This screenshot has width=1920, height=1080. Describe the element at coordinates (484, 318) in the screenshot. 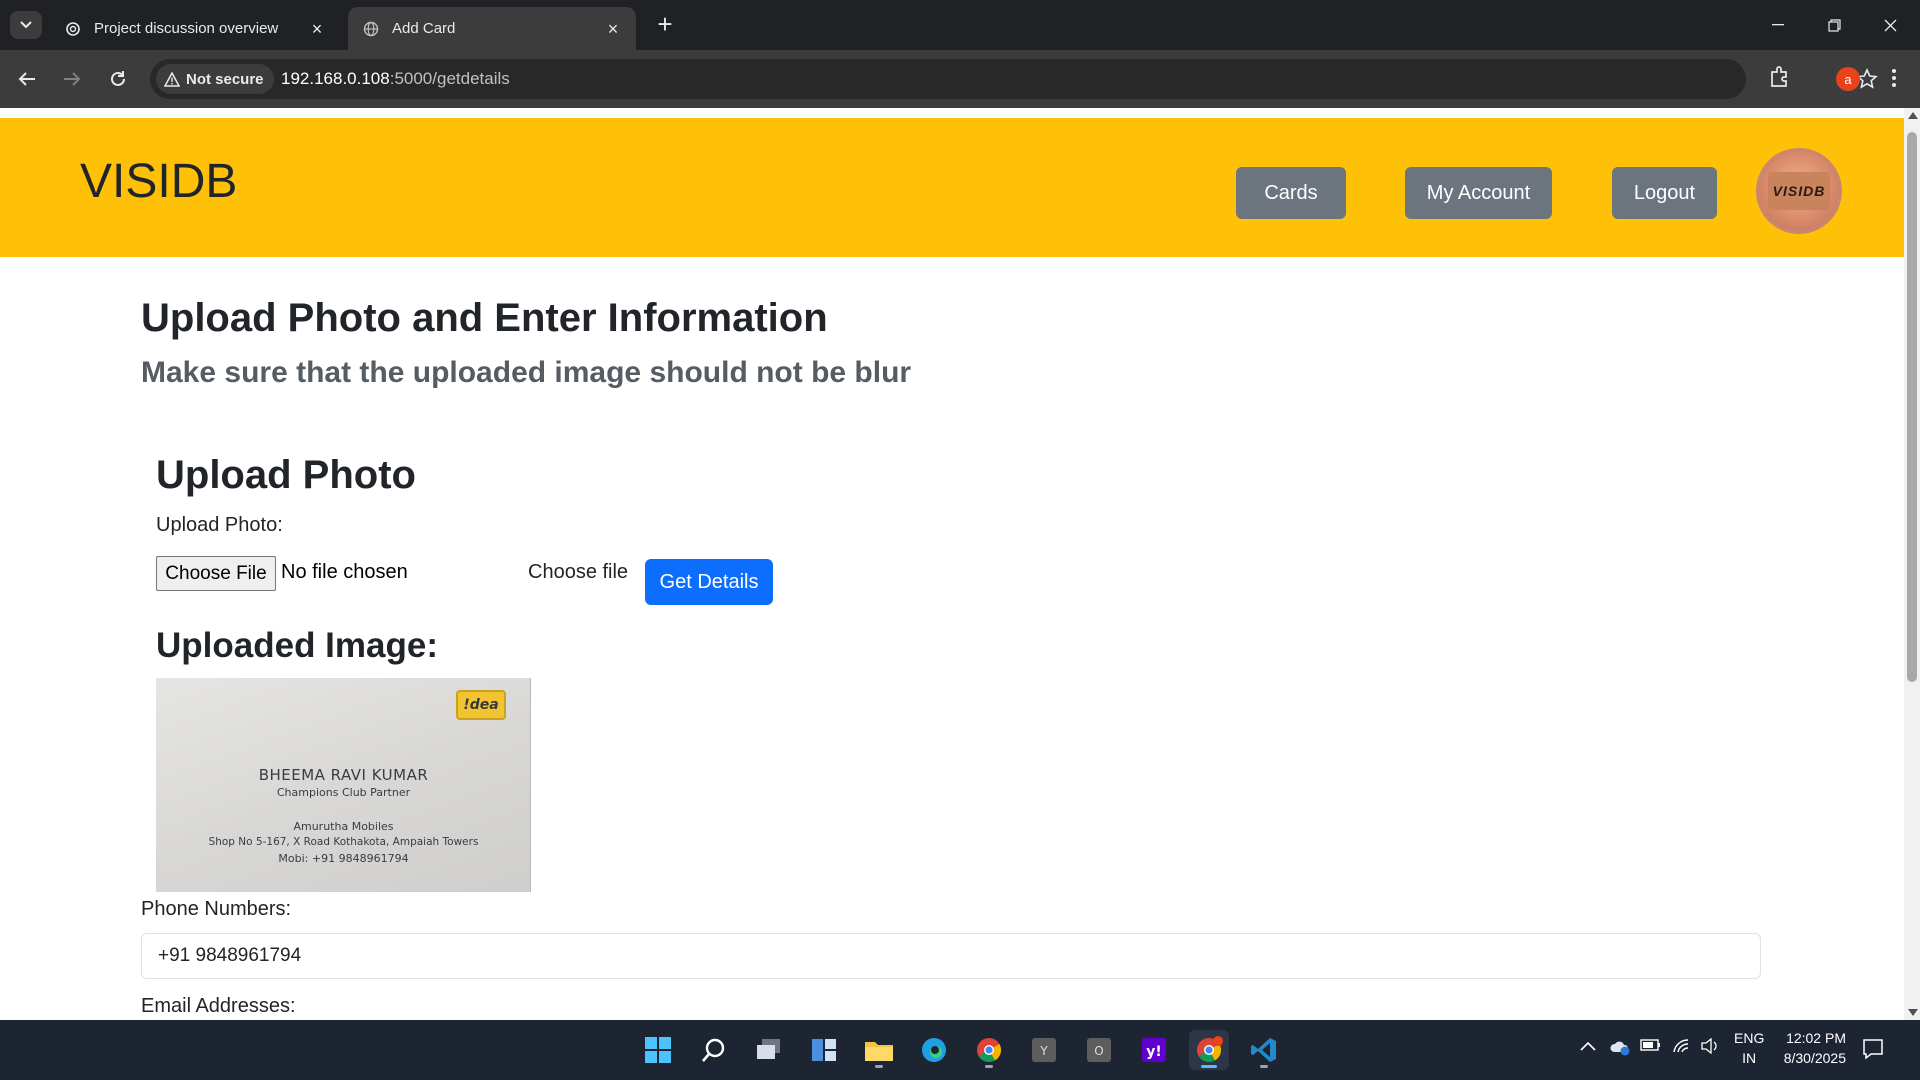

I see `page-title: Upload Photo and Enter Information` at that location.